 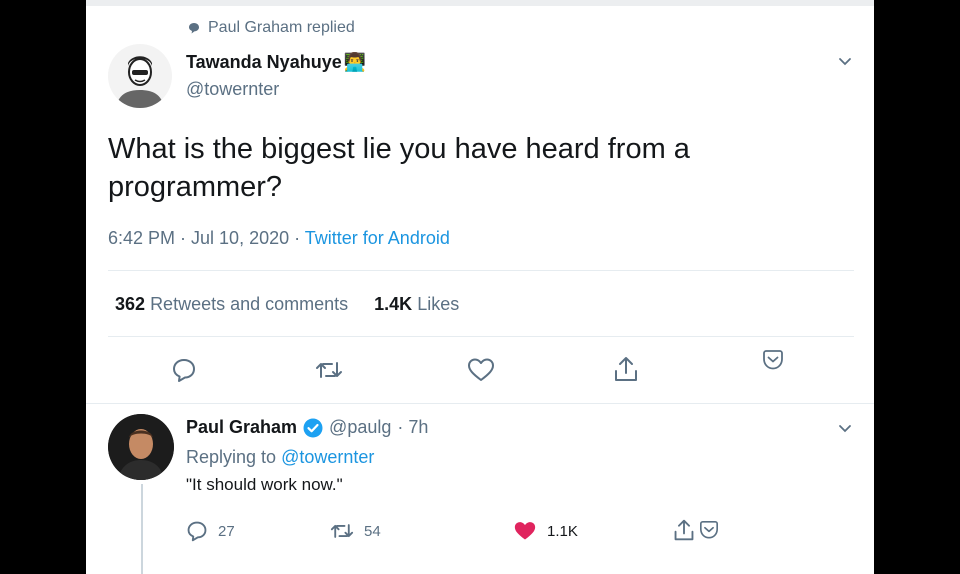 I want to click on replying-to: Replying to @towernter, so click(x=280, y=457).